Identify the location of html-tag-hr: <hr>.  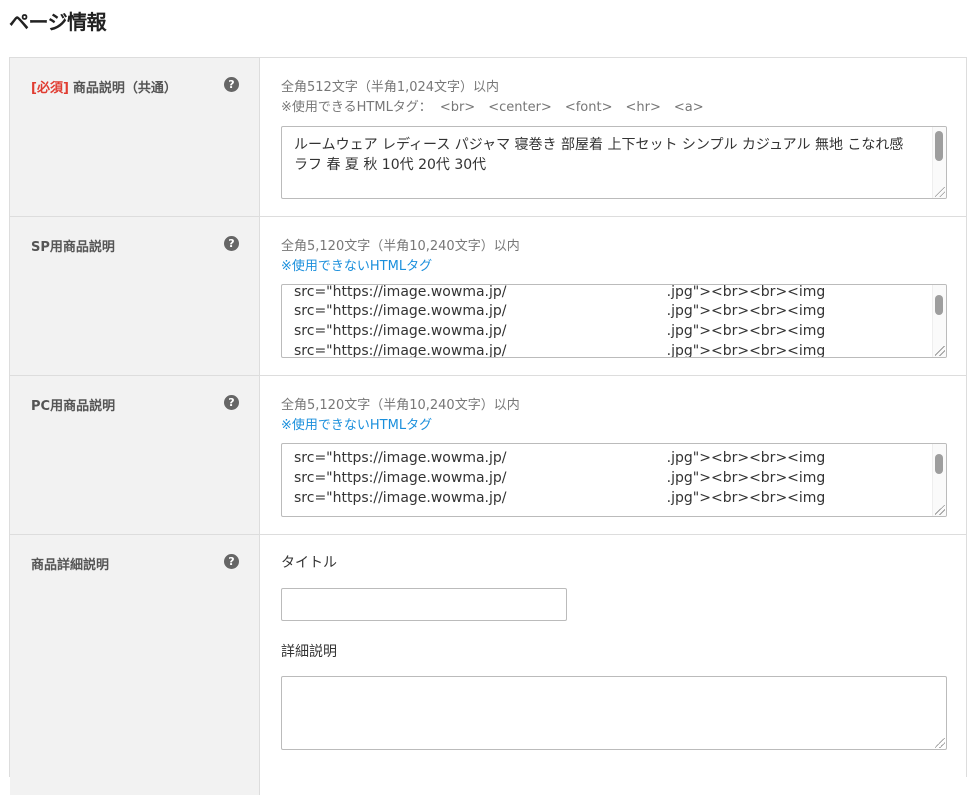
(643, 107).